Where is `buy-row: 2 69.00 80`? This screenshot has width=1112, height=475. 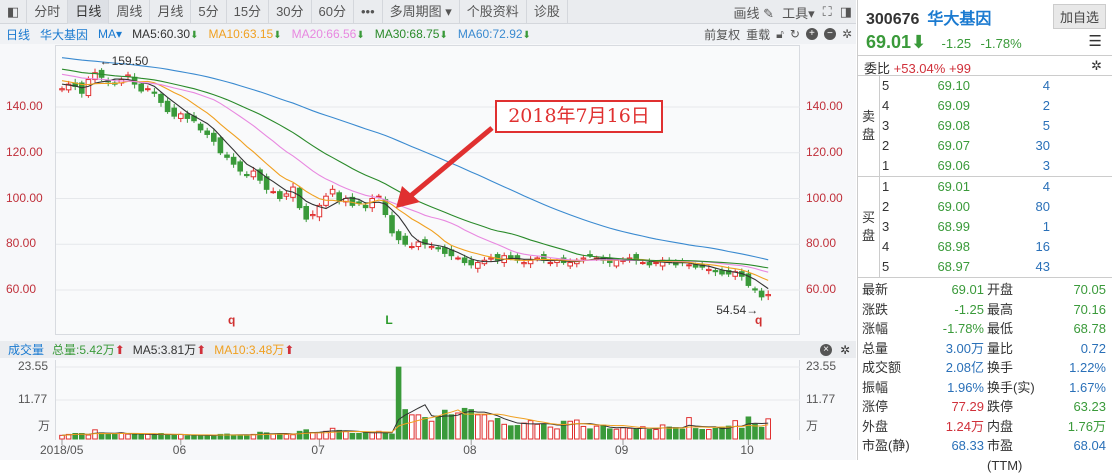
buy-row: 2 69.00 80 is located at coordinates (996, 207).